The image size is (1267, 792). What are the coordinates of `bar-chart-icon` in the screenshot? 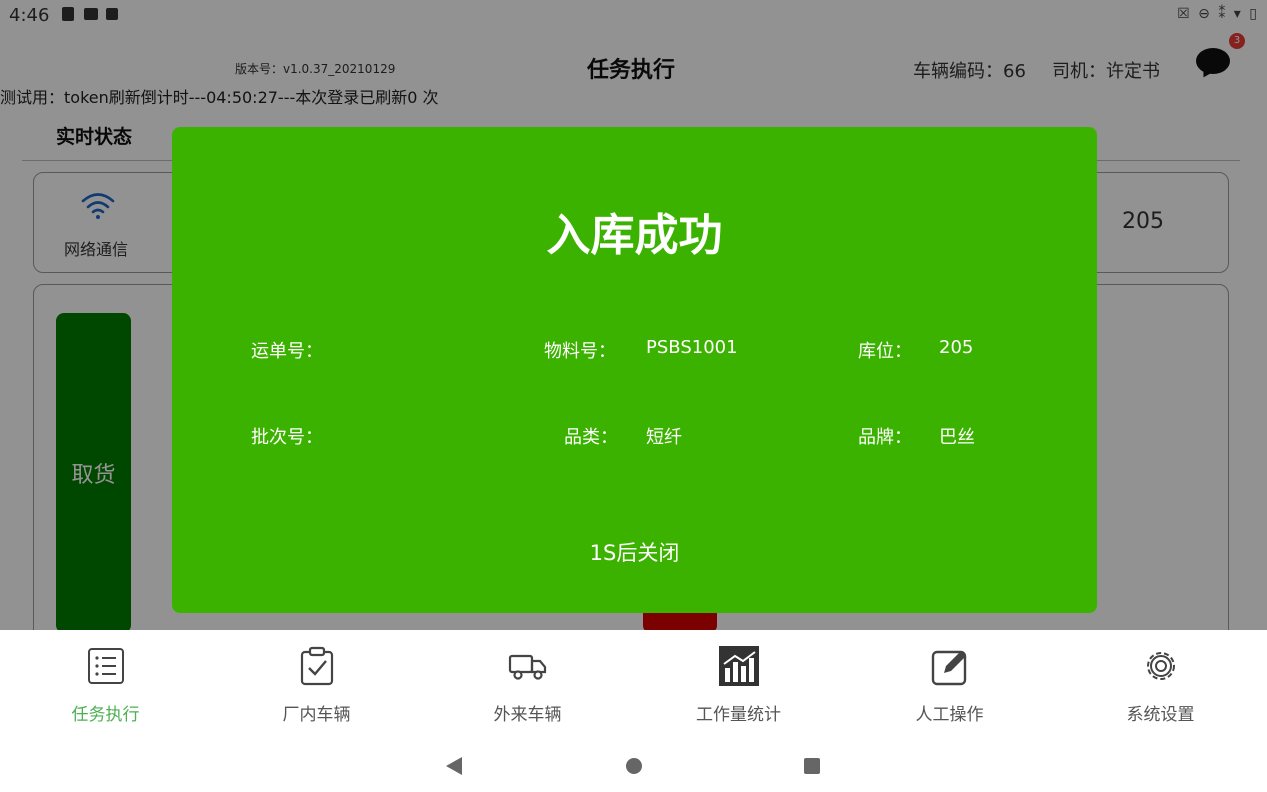 It's located at (739, 666).